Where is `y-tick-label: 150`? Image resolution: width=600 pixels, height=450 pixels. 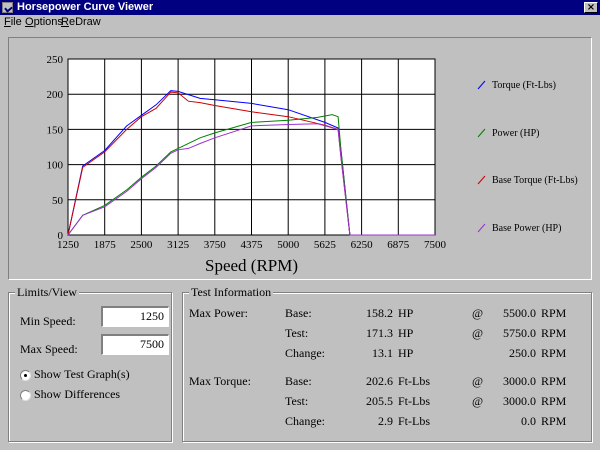
y-tick-label: 150 is located at coordinates (55, 130).